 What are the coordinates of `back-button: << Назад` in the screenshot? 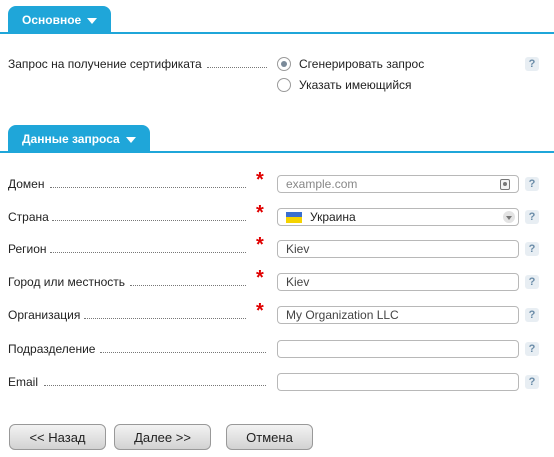 It's located at (57, 437).